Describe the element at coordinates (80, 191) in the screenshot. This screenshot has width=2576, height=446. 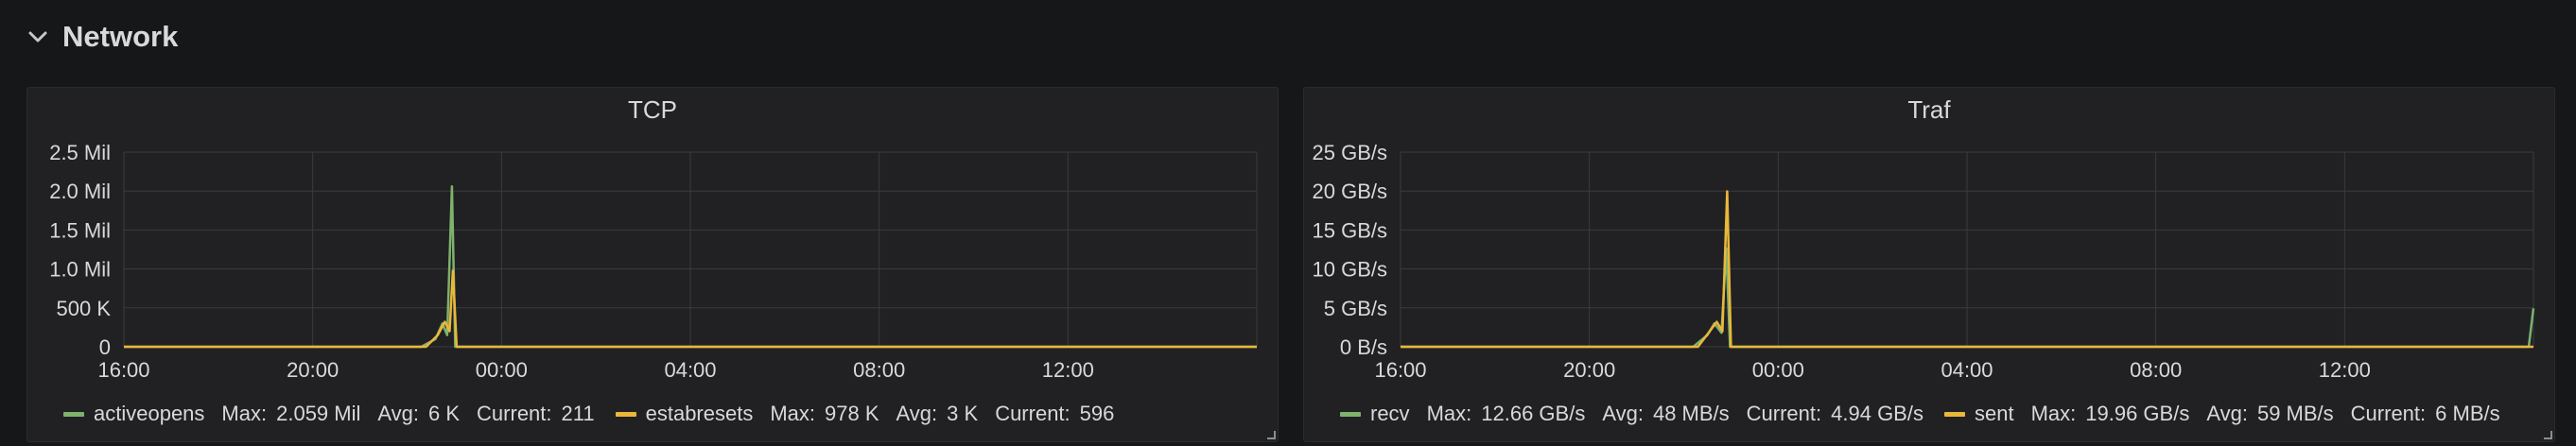
I see `y-tick-label: 2.0 Mil` at that location.